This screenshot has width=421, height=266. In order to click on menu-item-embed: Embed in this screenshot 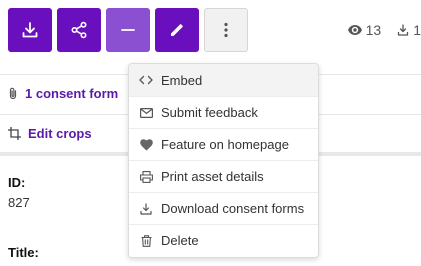, I will do `click(223, 80)`.